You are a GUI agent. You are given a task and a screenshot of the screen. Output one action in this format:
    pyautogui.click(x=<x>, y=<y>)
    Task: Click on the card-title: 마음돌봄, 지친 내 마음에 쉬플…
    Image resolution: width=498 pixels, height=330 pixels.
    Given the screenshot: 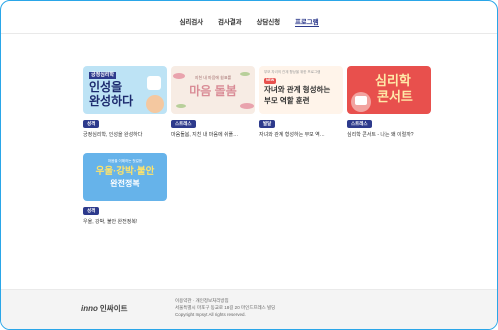 What is the action you would take?
    pyautogui.click(x=215, y=134)
    